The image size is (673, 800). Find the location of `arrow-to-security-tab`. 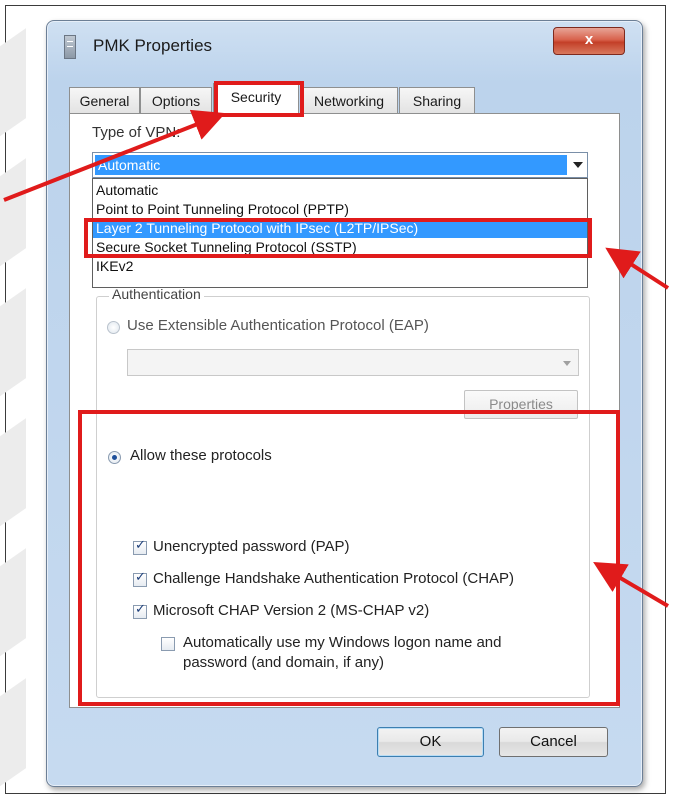

arrow-to-security-tab is located at coordinates (114, 155).